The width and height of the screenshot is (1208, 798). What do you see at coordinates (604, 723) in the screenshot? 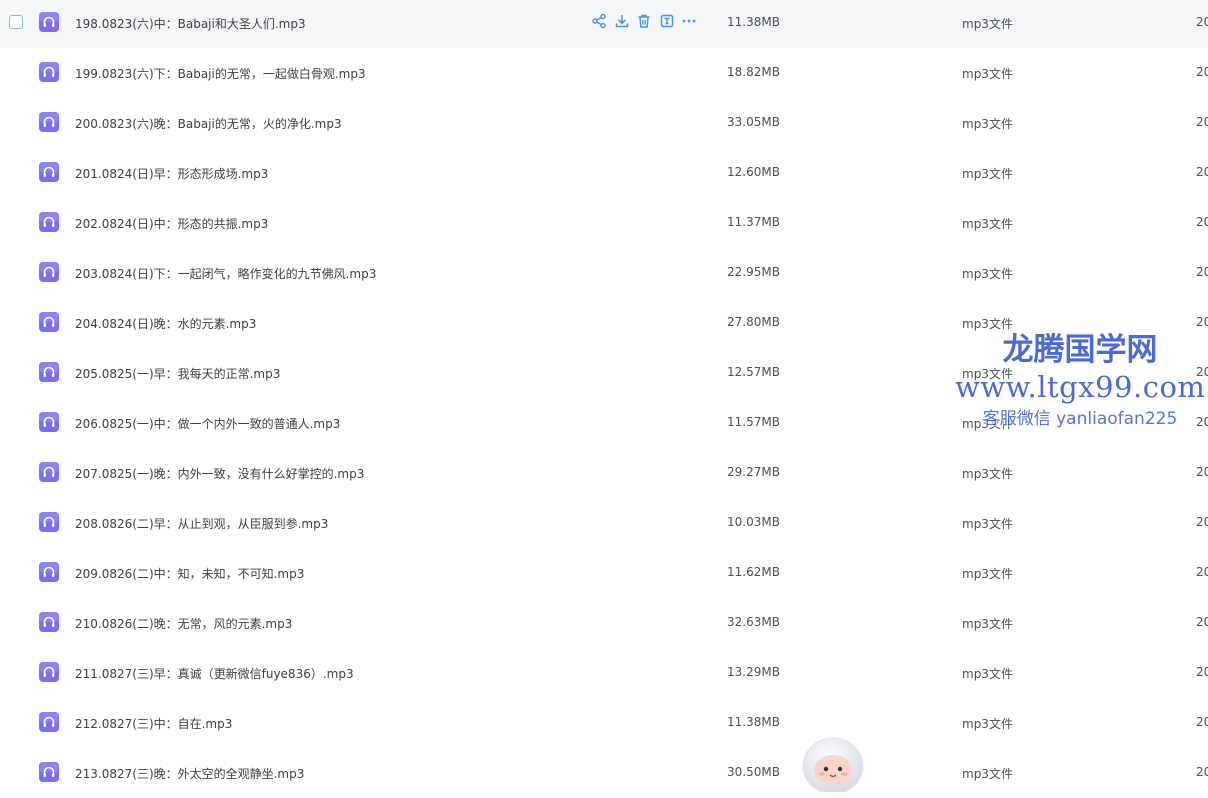
I see `file-row: 212.0827(三)中：自在.mp3 11.38MB mp3文件 20` at bounding box center [604, 723].